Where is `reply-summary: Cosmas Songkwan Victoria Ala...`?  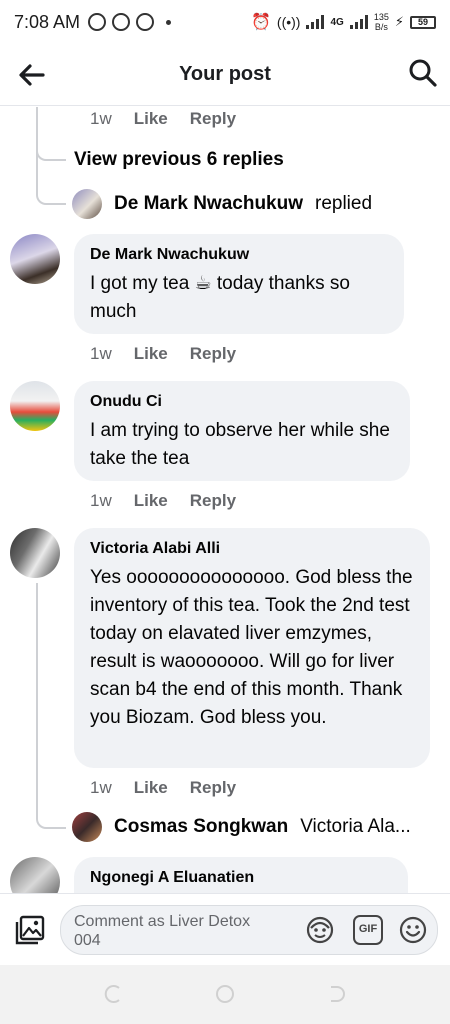 reply-summary: Cosmas Songkwan Victoria Ala... is located at coordinates (241, 827).